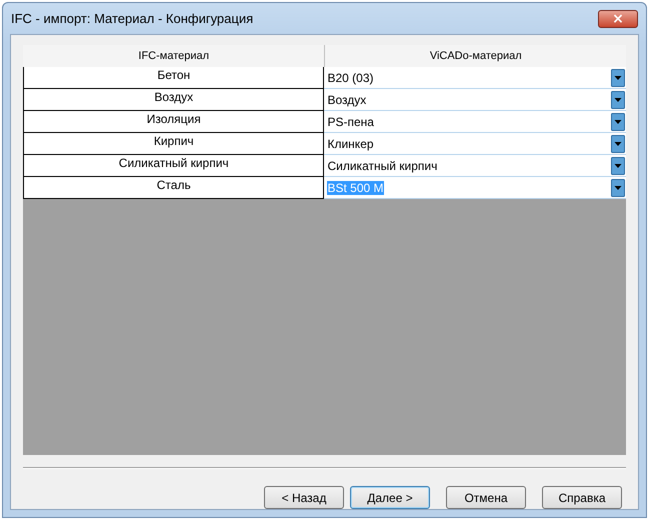 The image size is (649, 520). Describe the element at coordinates (582, 497) in the screenshot. I see `dialog-button: Справка` at that location.